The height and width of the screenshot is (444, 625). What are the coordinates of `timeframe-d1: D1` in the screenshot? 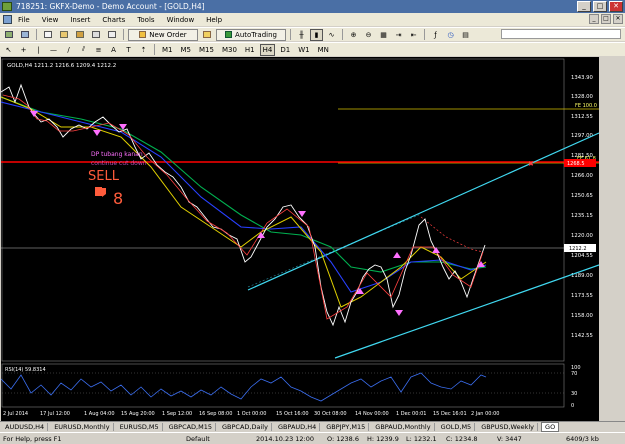 It's located at (285, 50).